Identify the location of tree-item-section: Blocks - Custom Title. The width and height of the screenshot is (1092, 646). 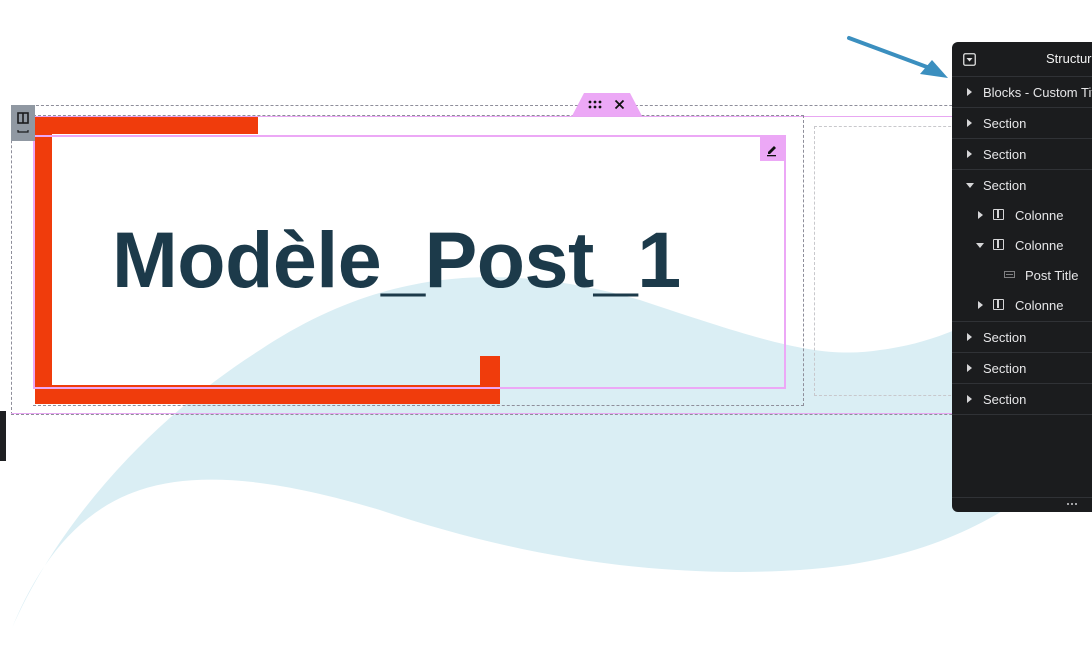
(1022, 92).